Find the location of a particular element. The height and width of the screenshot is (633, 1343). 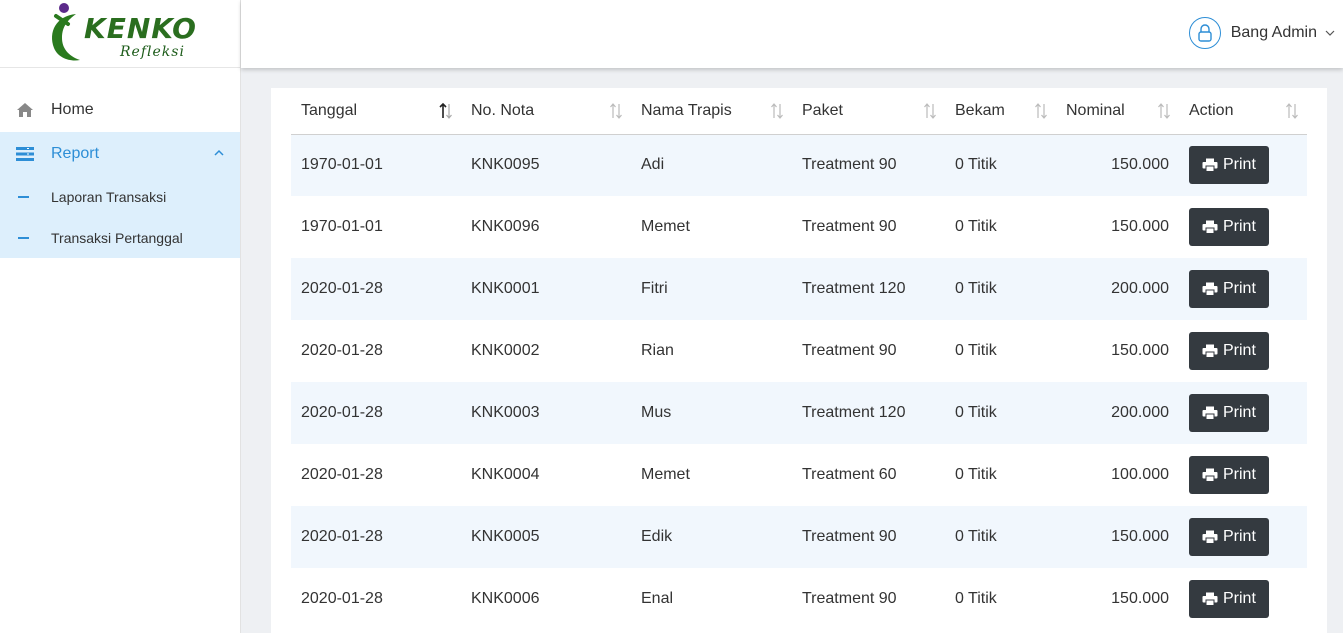

sidebar-subitem-label: Laporan Transaksi is located at coordinates (109, 196).